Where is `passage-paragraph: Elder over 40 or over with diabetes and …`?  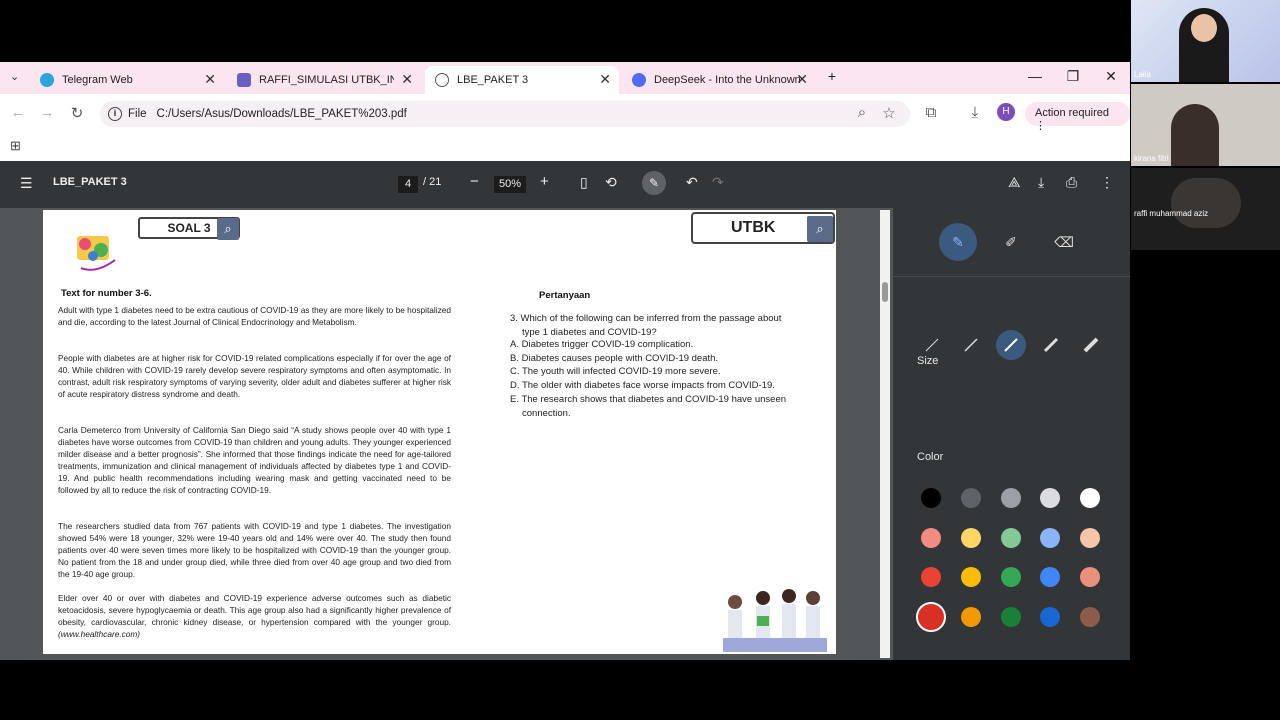
passage-paragraph: Elder over 40 or over with diabetes and … is located at coordinates (254, 616).